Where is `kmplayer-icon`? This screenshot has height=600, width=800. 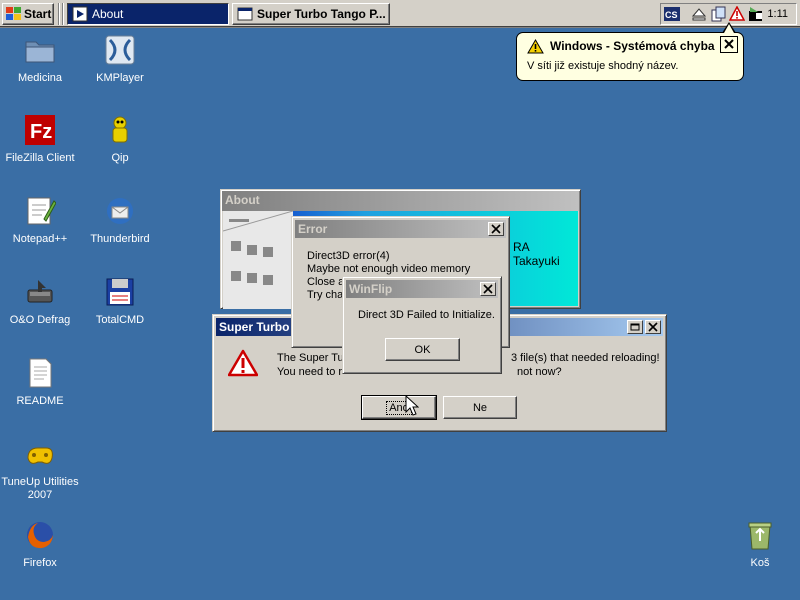
kmplayer-icon is located at coordinates (120, 50).